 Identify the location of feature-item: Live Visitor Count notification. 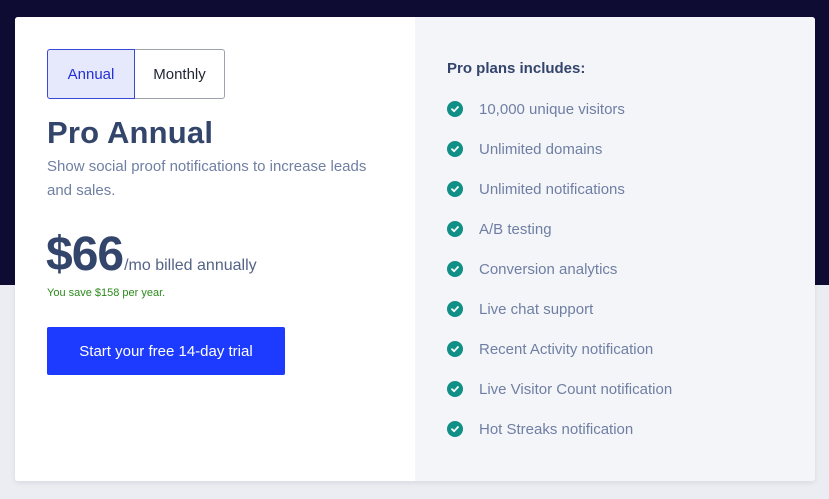
(559, 389).